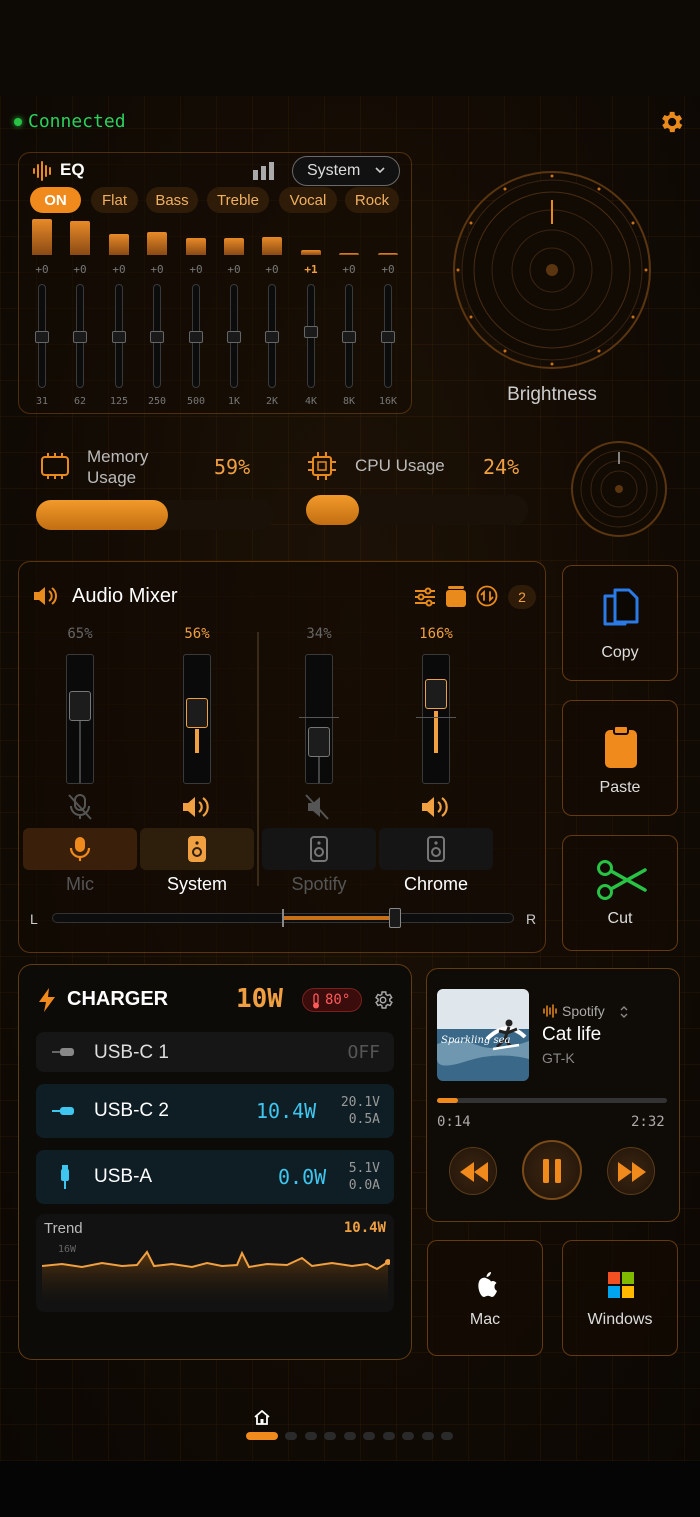  What do you see at coordinates (238, 200) in the screenshot?
I see `eq-preset-treble: Treble` at bounding box center [238, 200].